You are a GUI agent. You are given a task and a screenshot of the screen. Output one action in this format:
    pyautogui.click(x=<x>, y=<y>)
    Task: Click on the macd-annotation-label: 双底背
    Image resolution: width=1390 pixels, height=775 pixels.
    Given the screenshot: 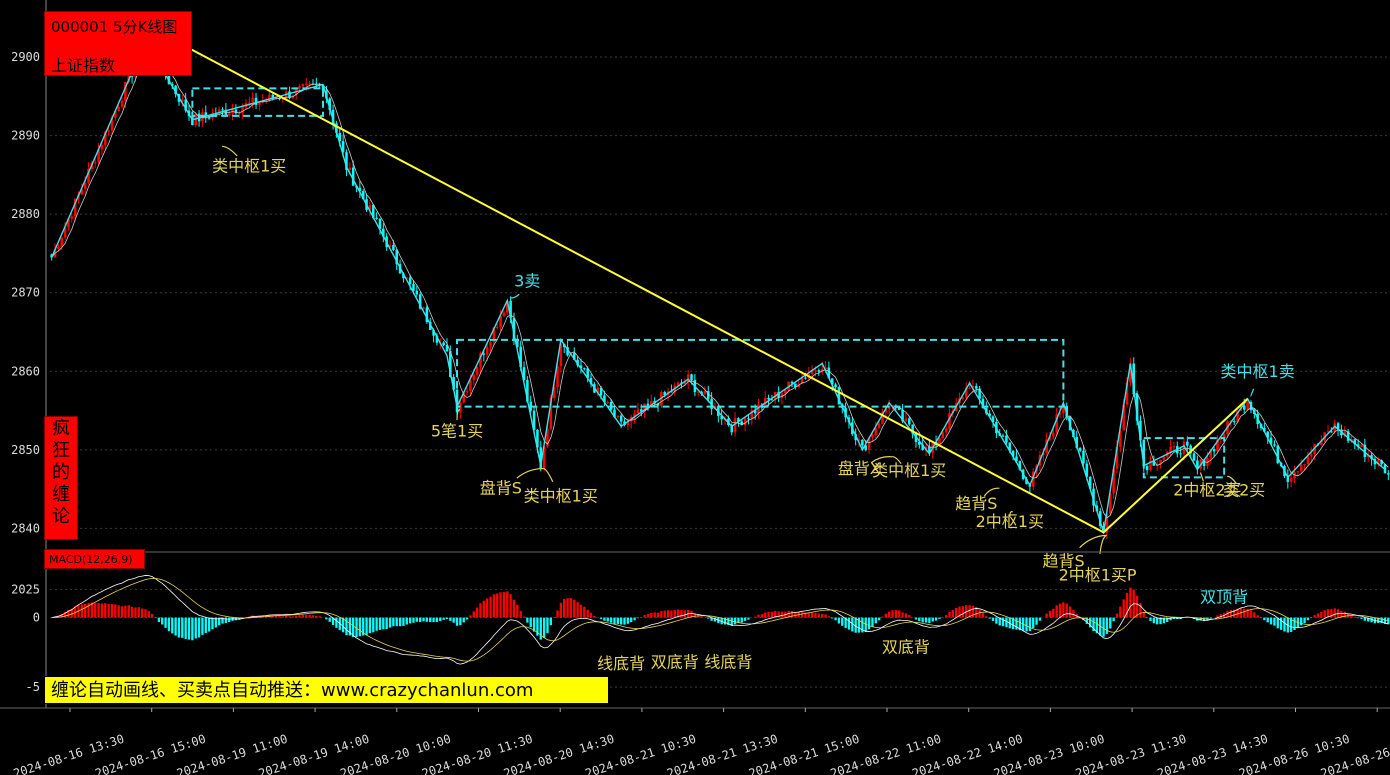 What is the action you would take?
    pyautogui.click(x=906, y=646)
    